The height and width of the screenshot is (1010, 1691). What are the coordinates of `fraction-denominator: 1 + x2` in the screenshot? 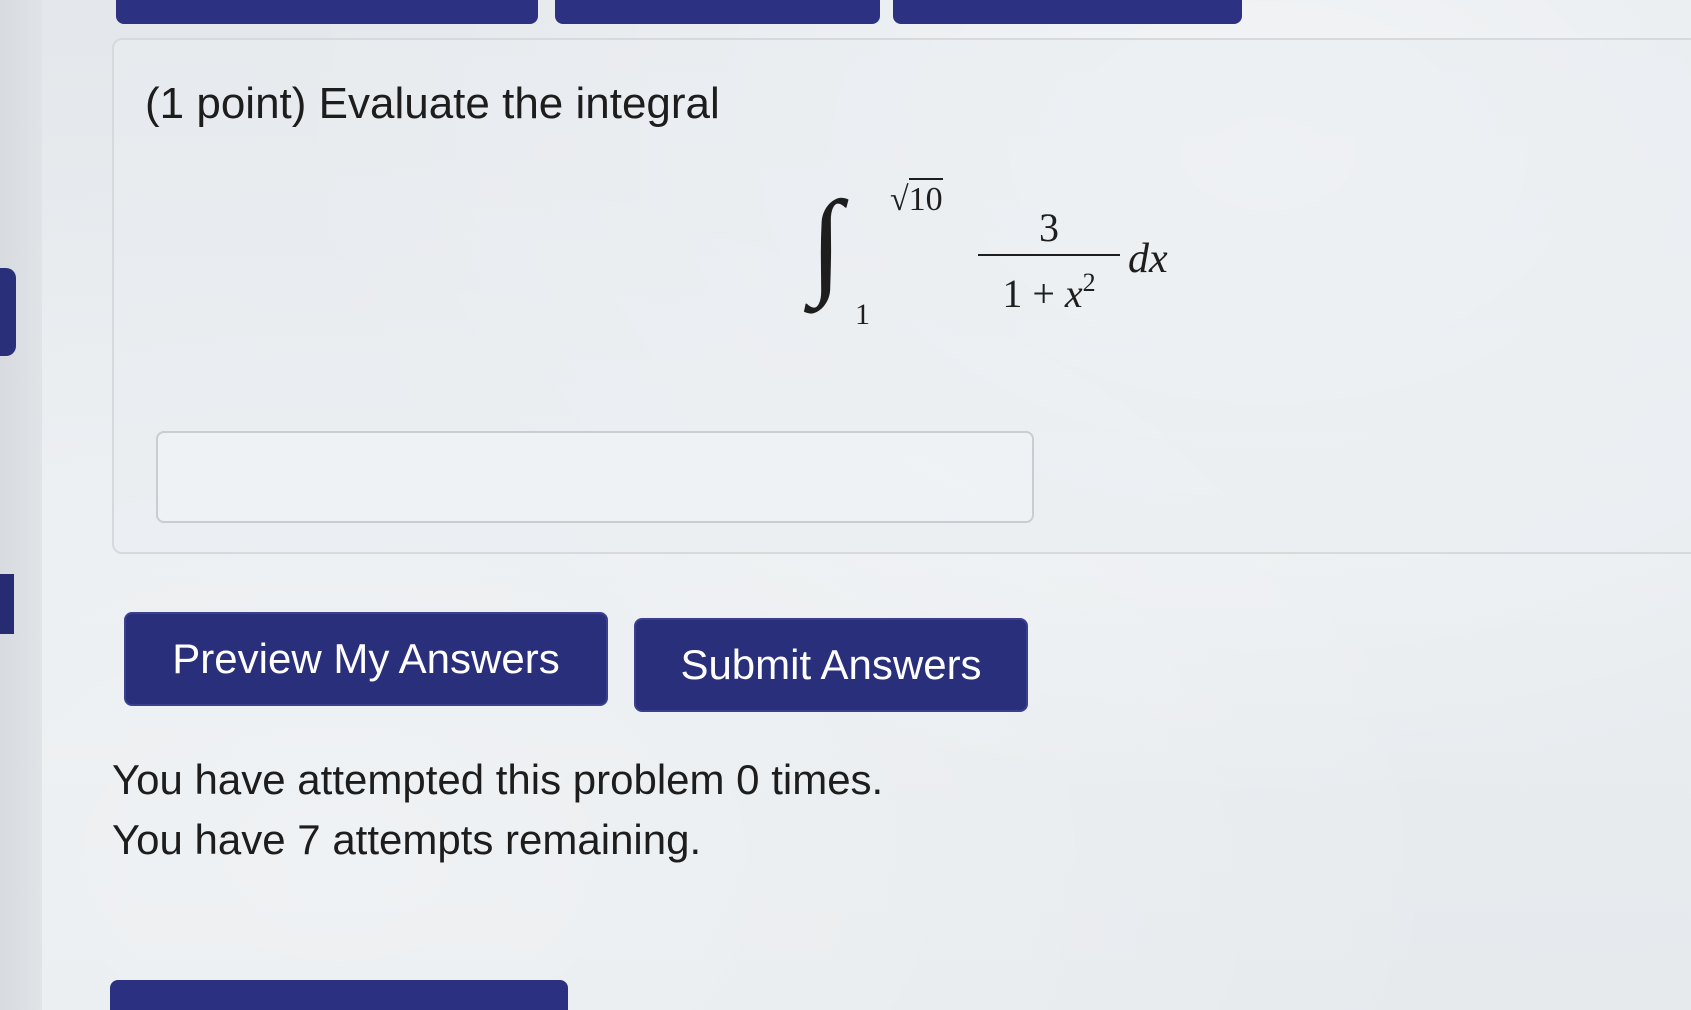 It's located at (1049, 288).